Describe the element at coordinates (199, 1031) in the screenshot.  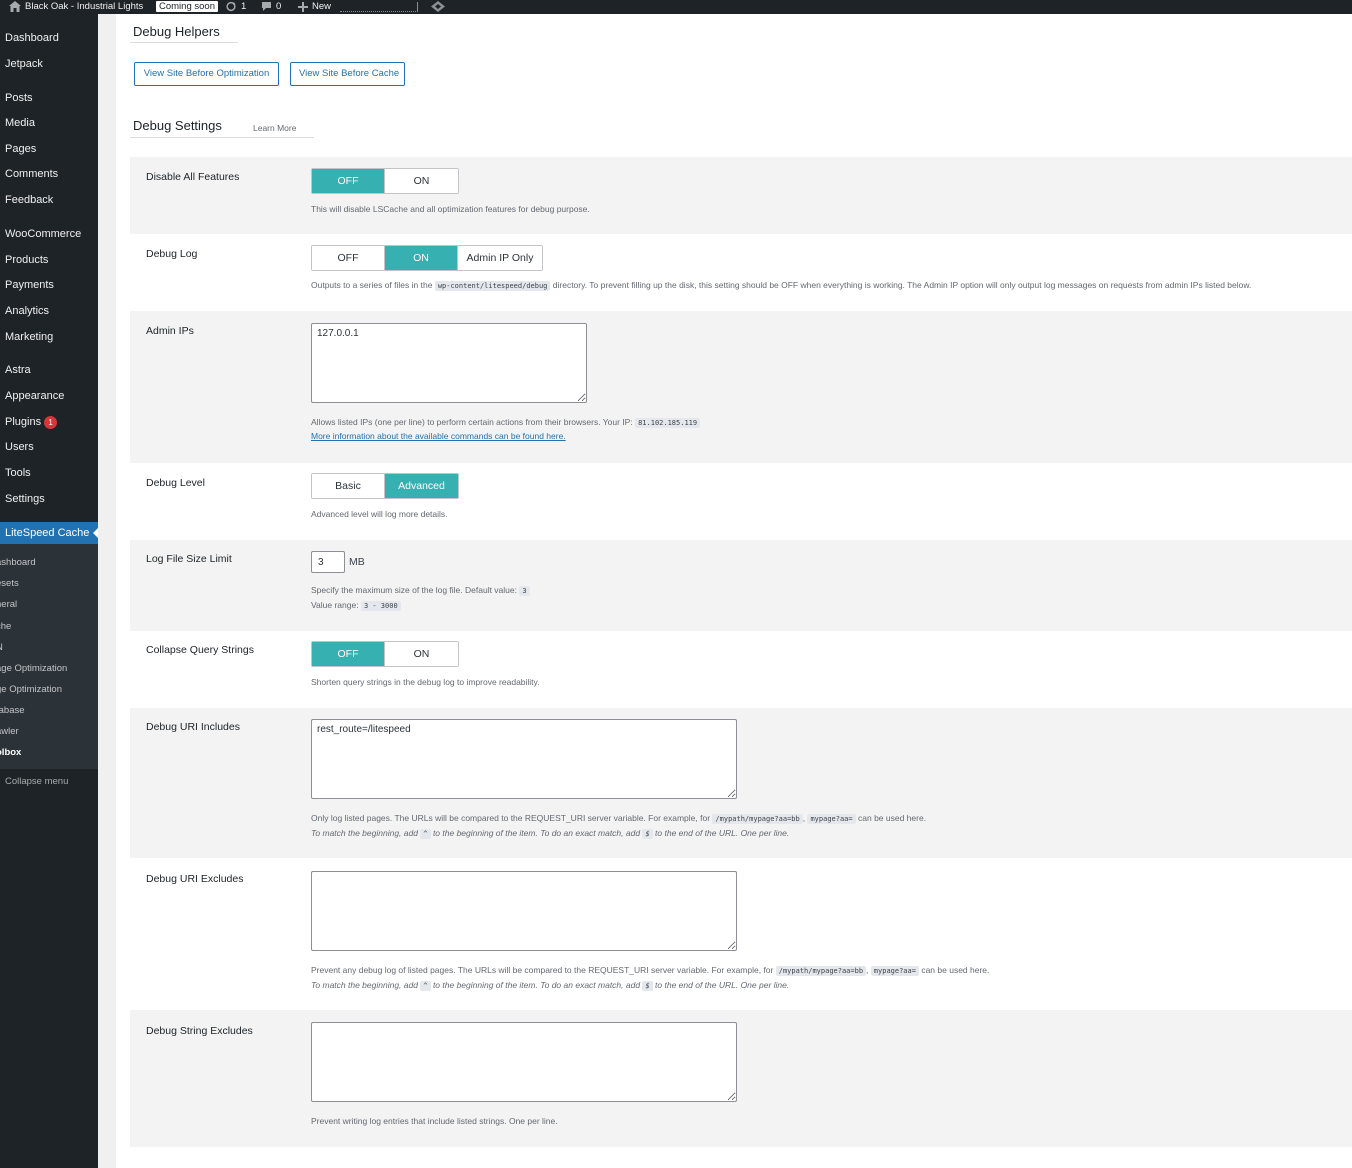
I see `debug-string-excludes-label: Debug String Excludes` at that location.